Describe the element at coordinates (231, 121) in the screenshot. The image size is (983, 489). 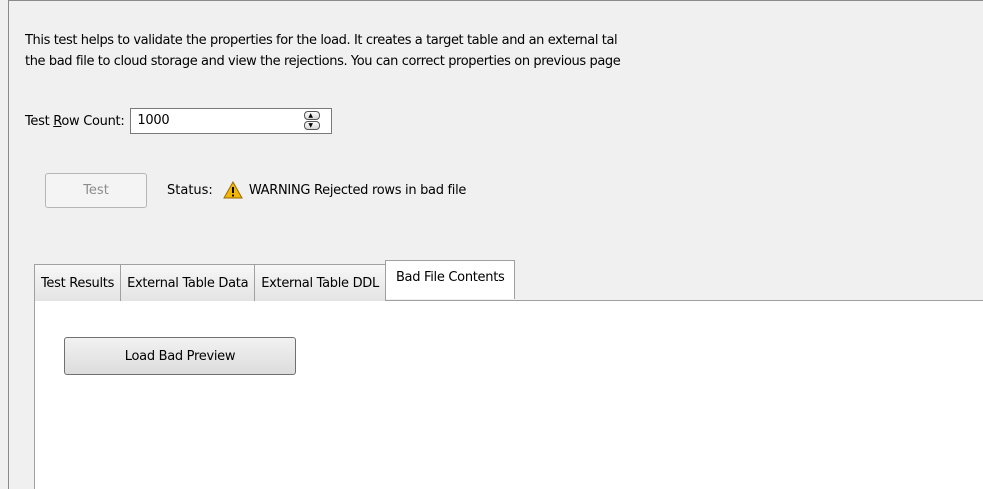
I see `test-row-count-spinner: 1000 ▲ ▼` at that location.